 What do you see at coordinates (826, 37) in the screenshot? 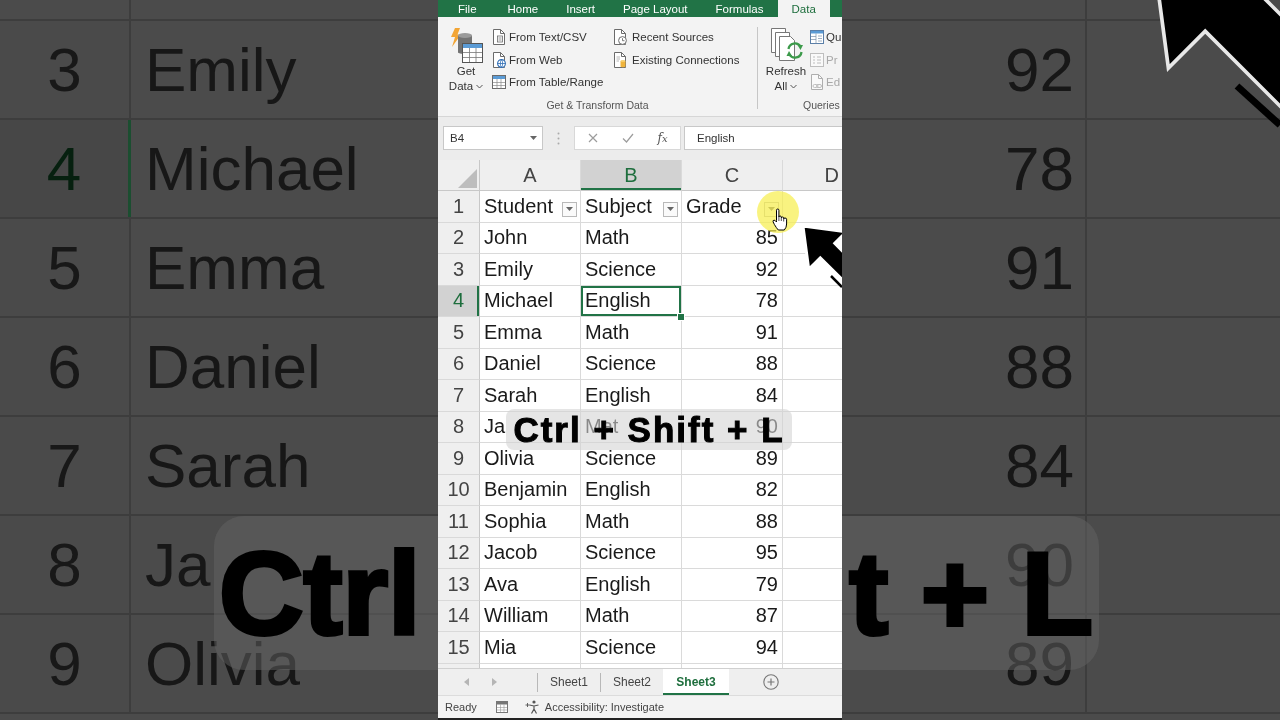
I see `ribbon-button: Qu` at bounding box center [826, 37].